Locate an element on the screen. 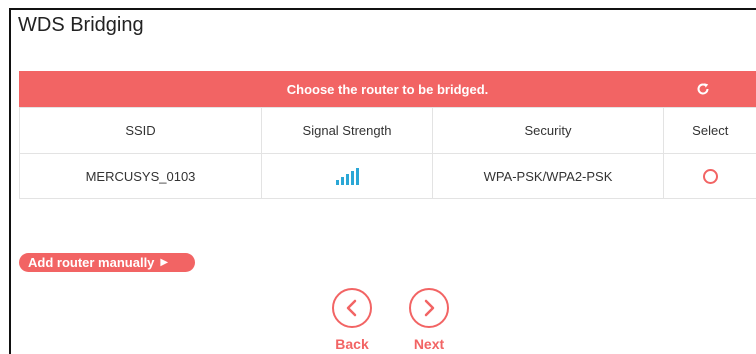  security-cell: WPA-PSK/WPA2-PSK is located at coordinates (548, 176).